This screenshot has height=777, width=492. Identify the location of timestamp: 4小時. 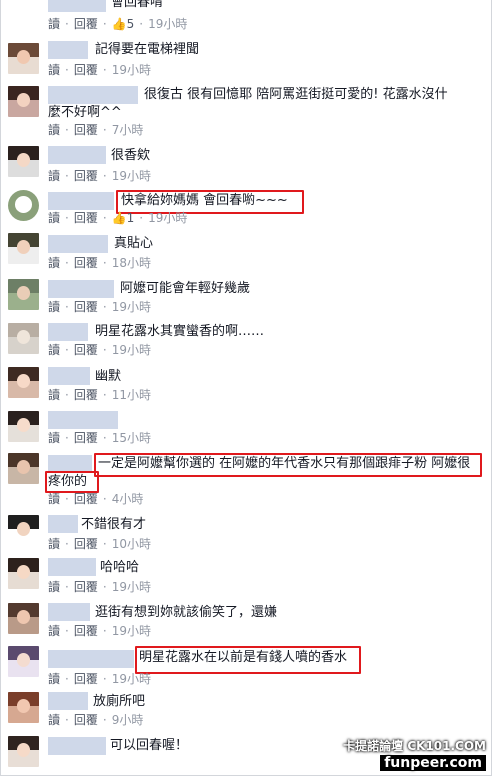
(128, 499).